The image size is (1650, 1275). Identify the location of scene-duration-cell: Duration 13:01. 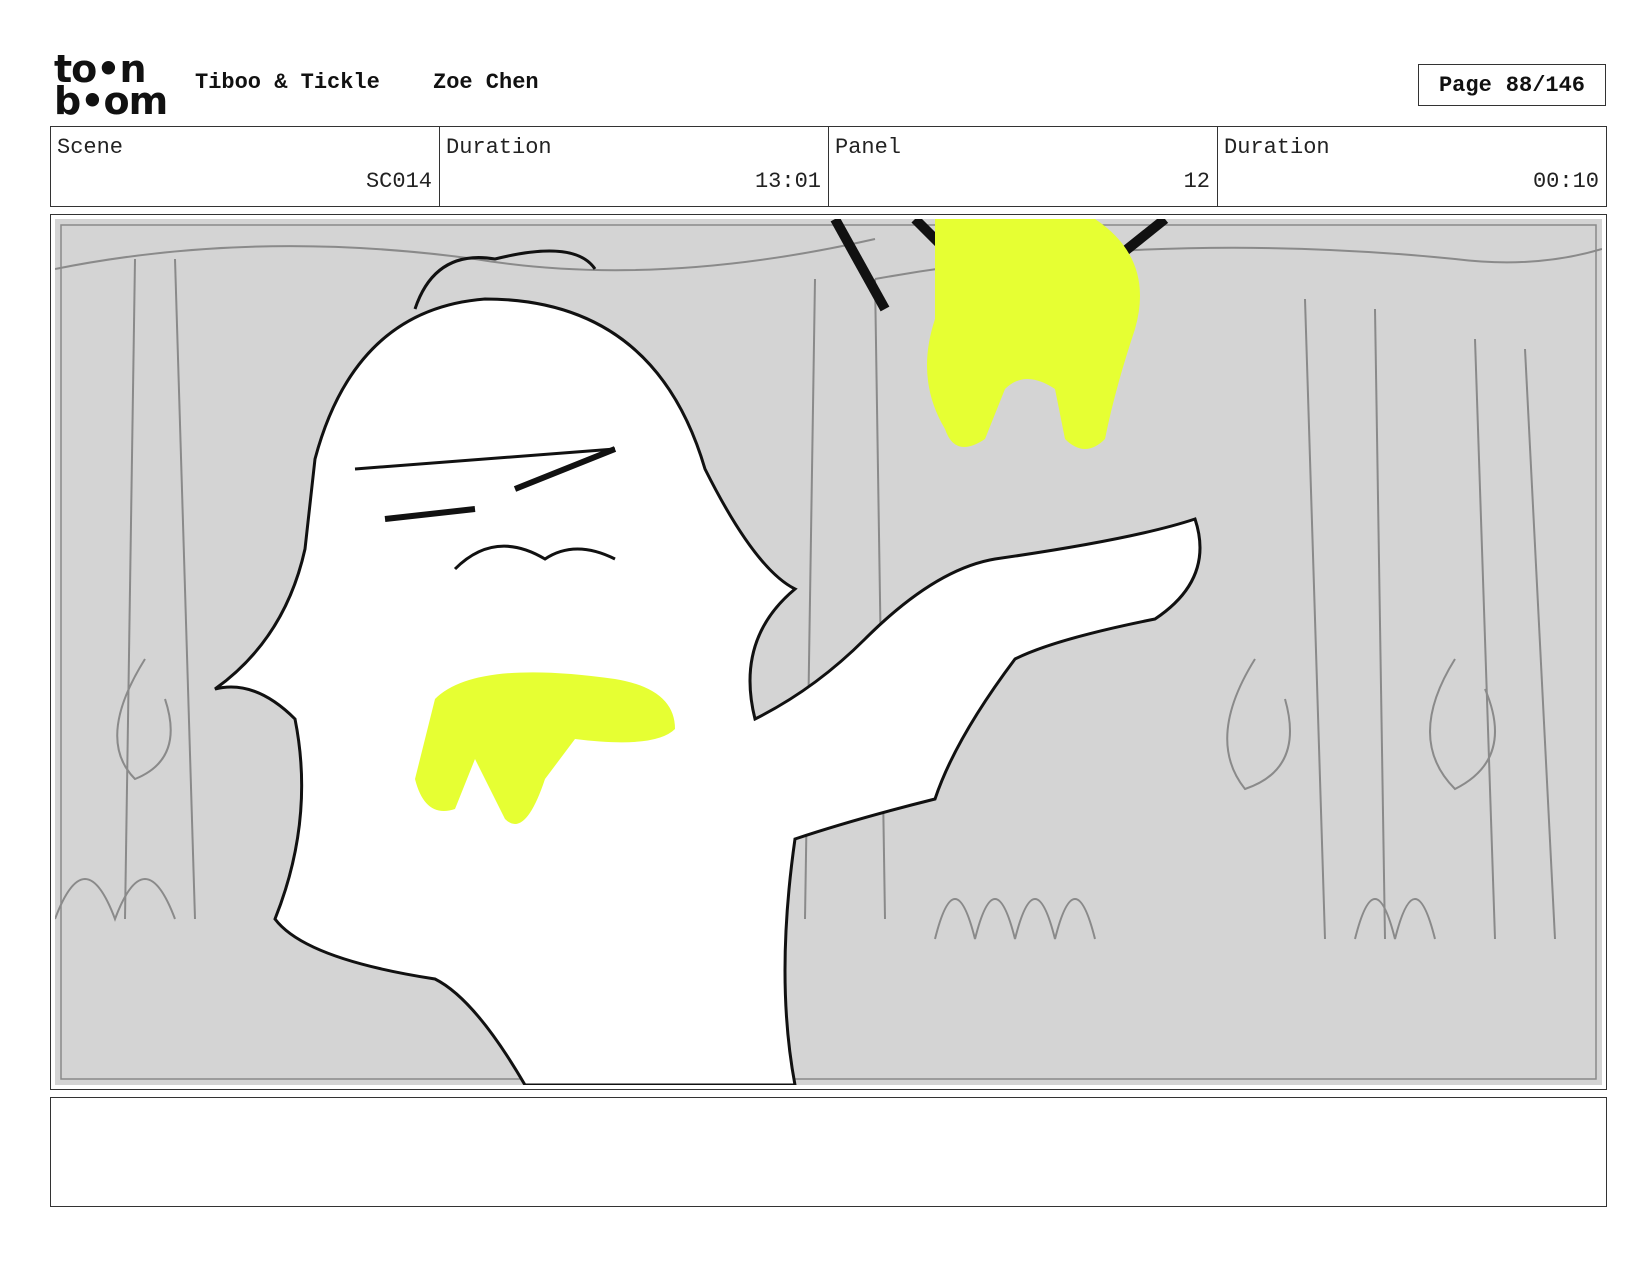
(634, 166).